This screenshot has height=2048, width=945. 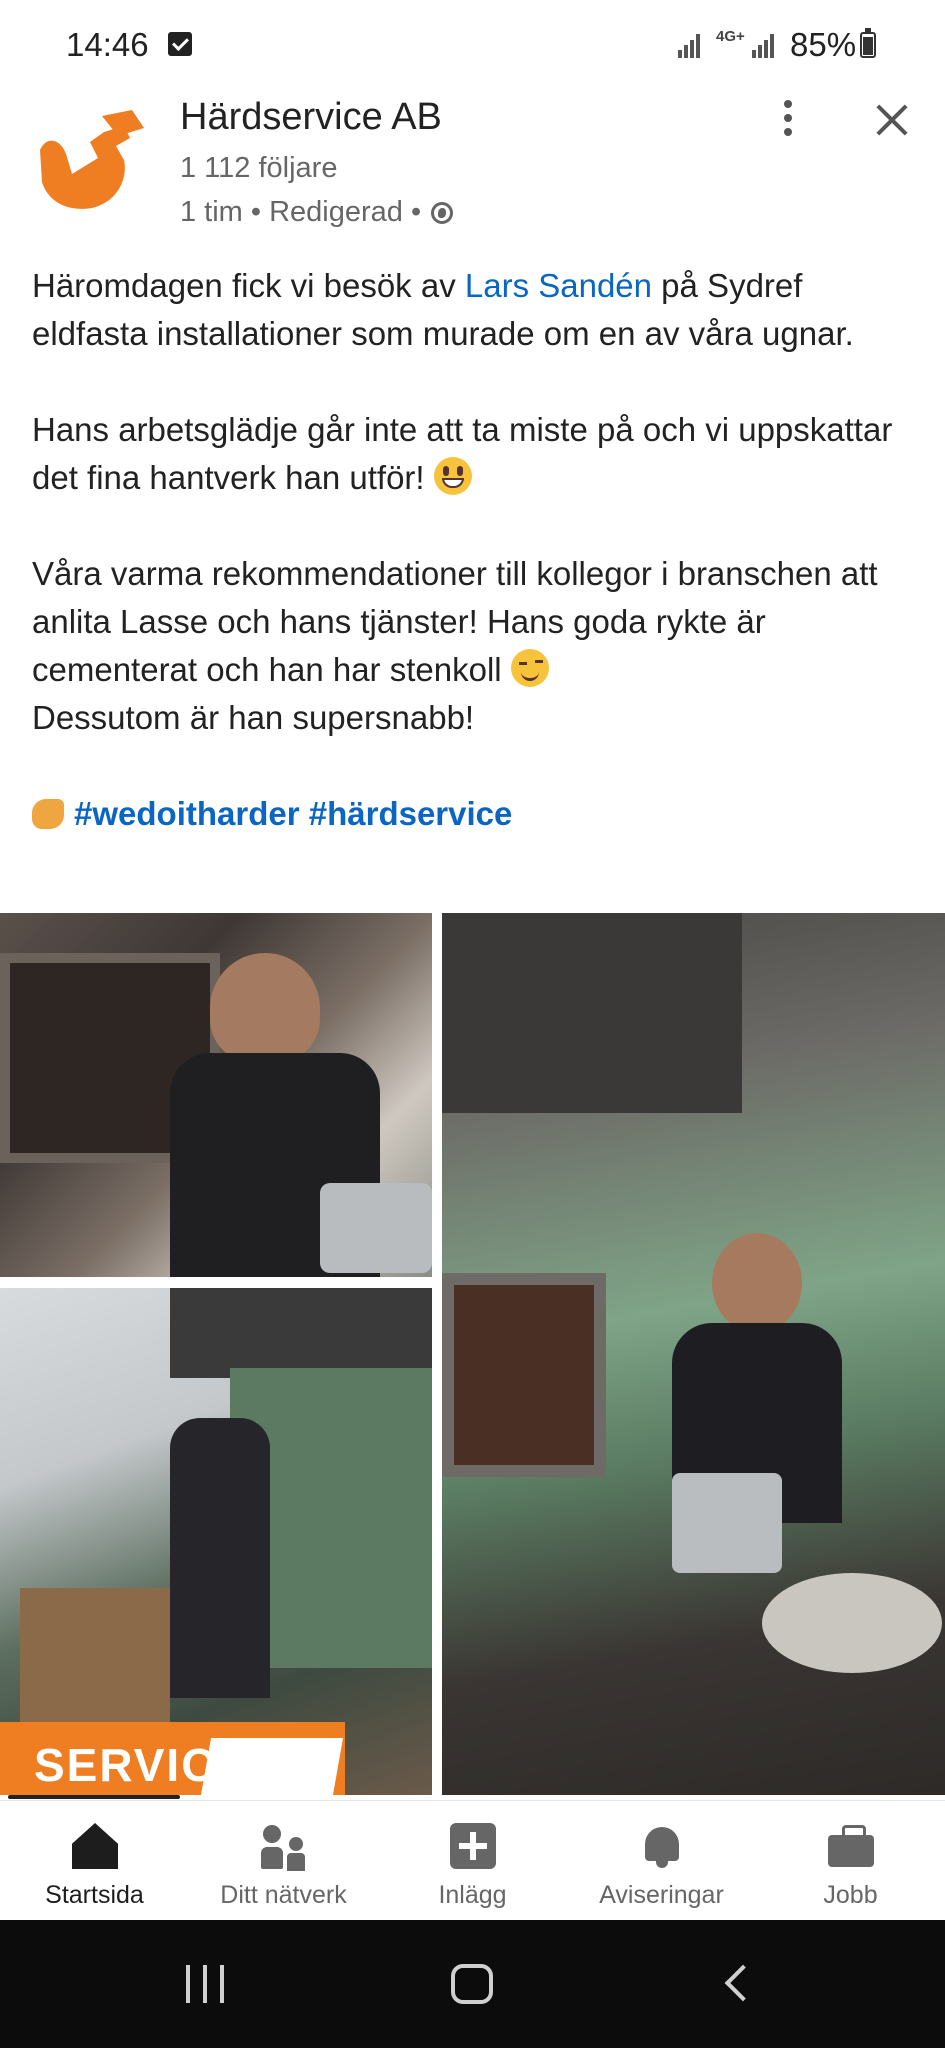 I want to click on status-time: 14:46, so click(x=107, y=44).